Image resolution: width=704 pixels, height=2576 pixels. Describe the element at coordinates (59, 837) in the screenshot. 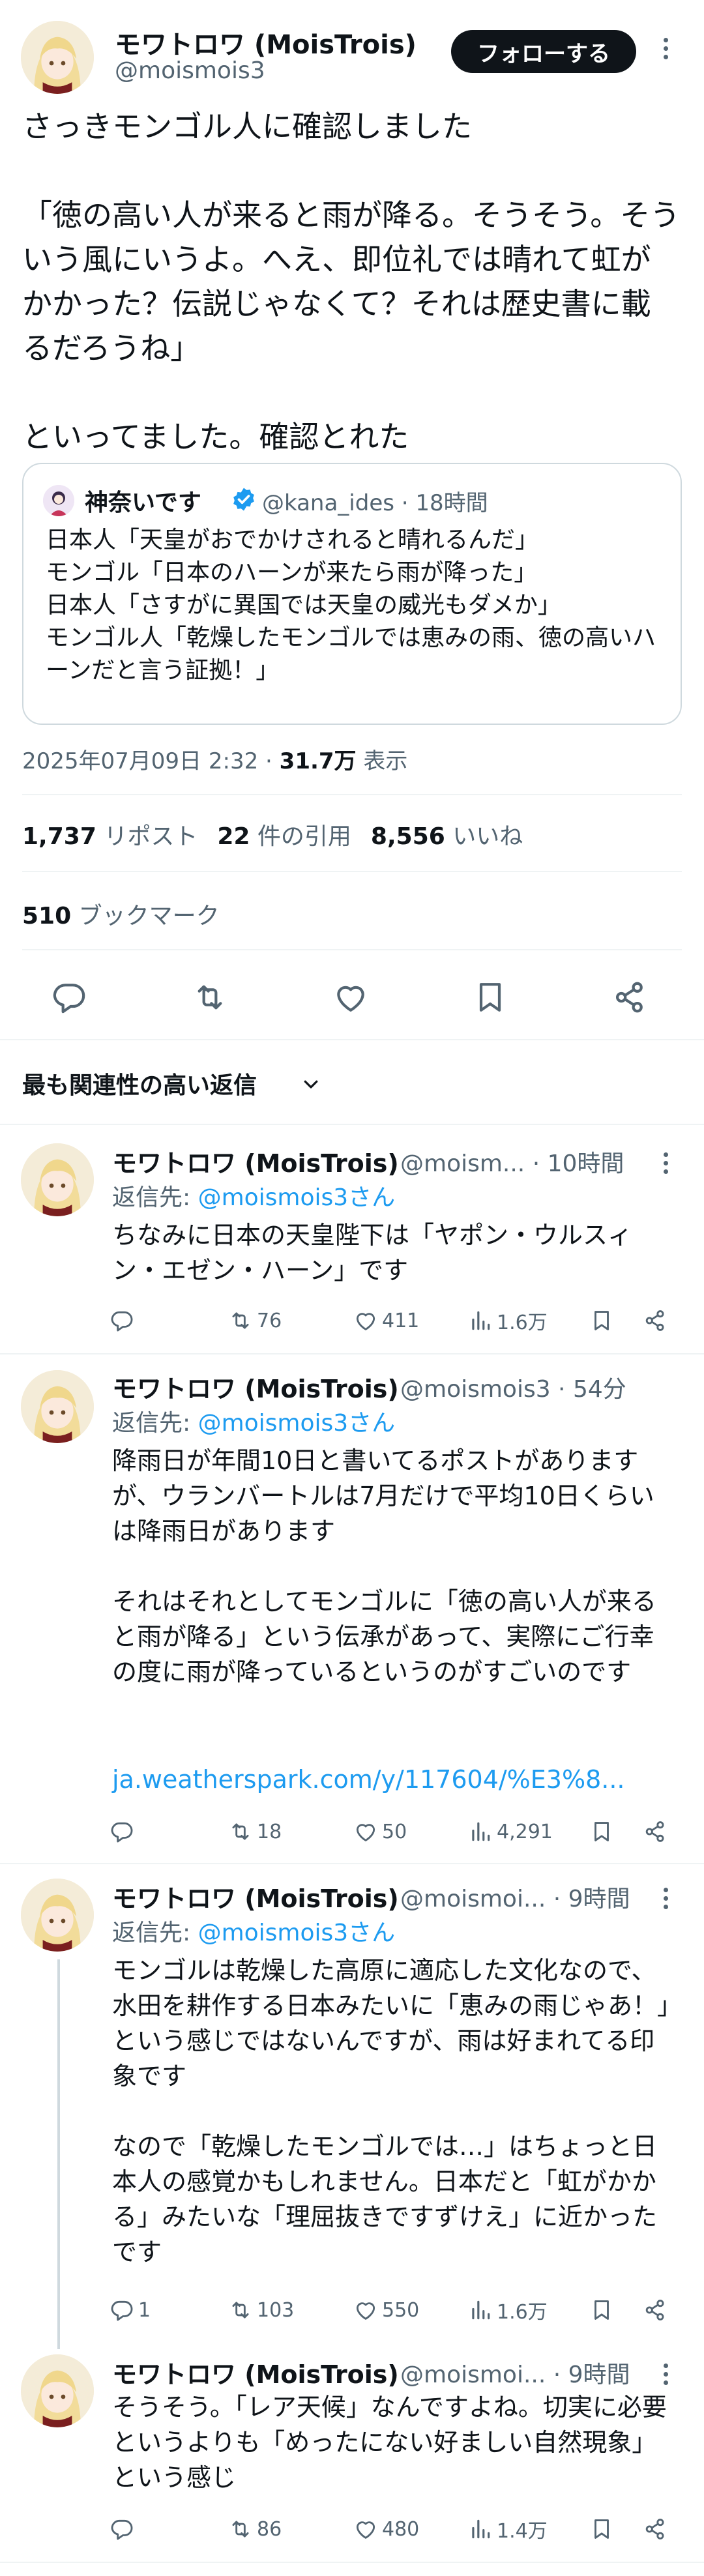

I see `reposts-count: 1,737` at that location.